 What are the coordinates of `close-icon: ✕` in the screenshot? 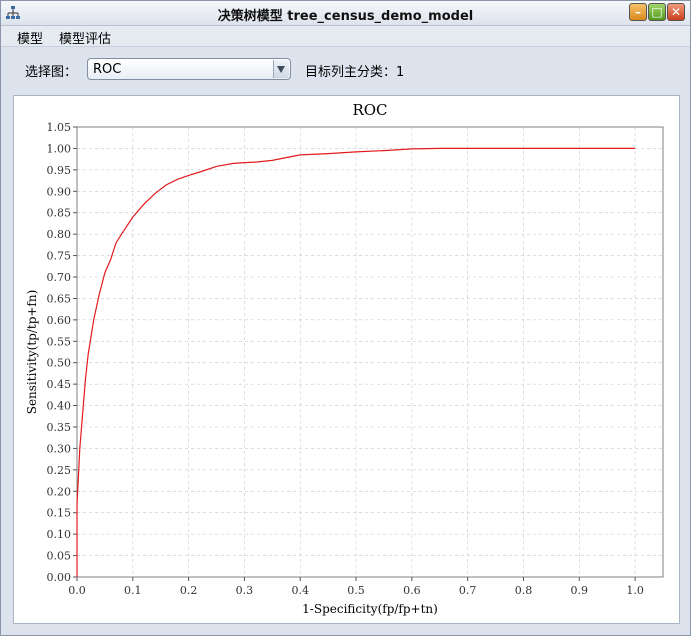 It's located at (676, 12).